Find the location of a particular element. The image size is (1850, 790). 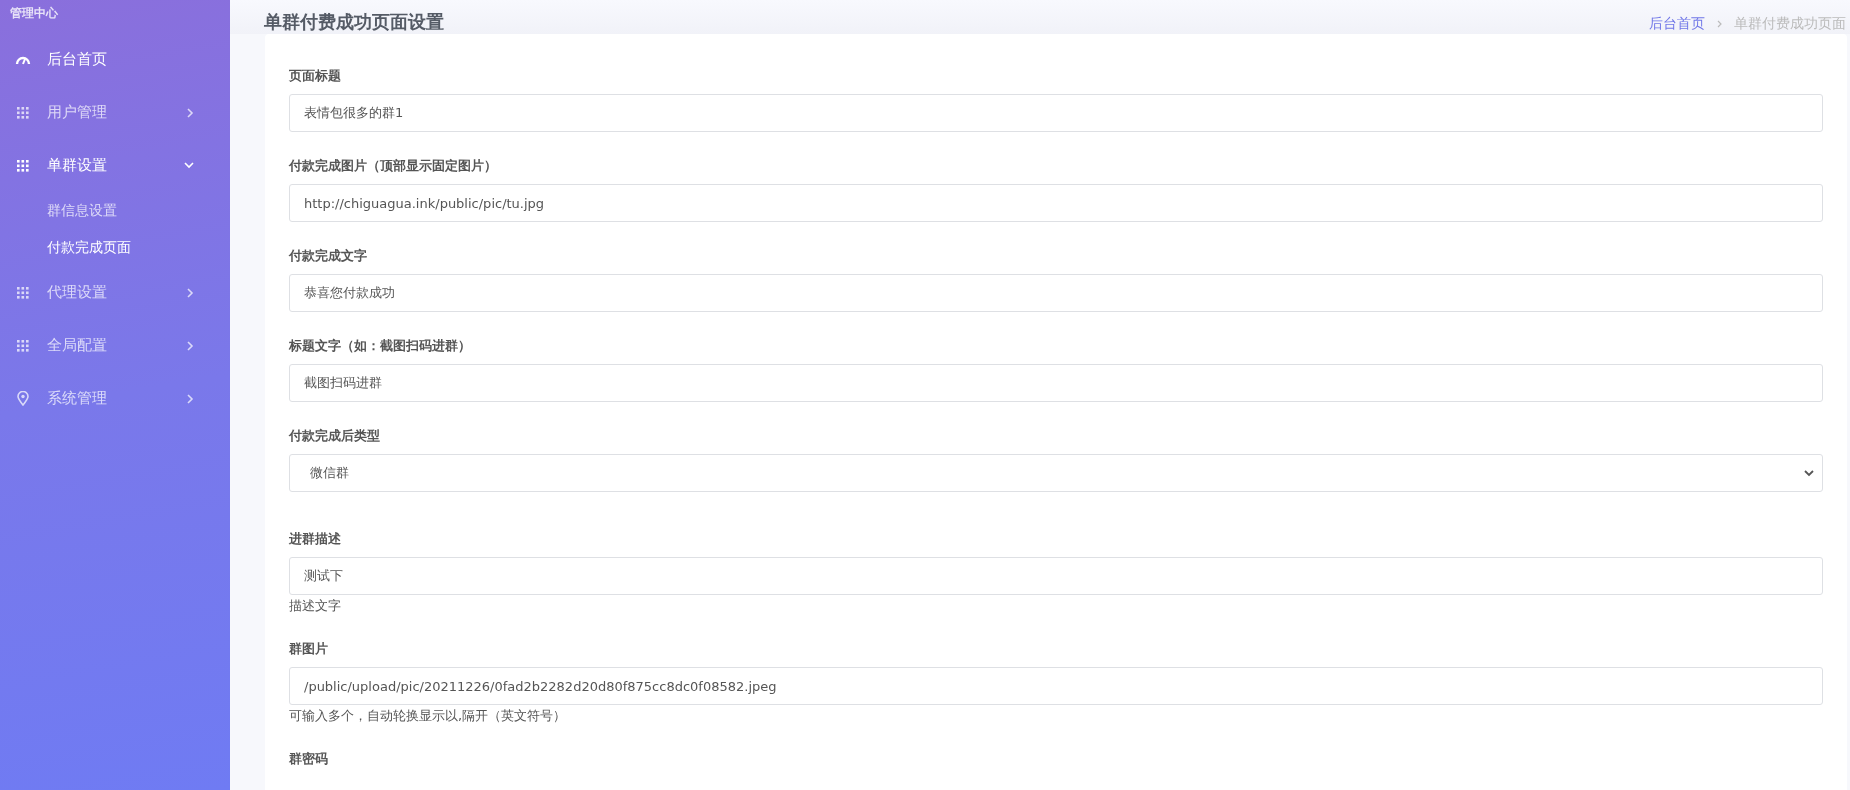

nav-subitem: 群信息设置 is located at coordinates (58, 210).